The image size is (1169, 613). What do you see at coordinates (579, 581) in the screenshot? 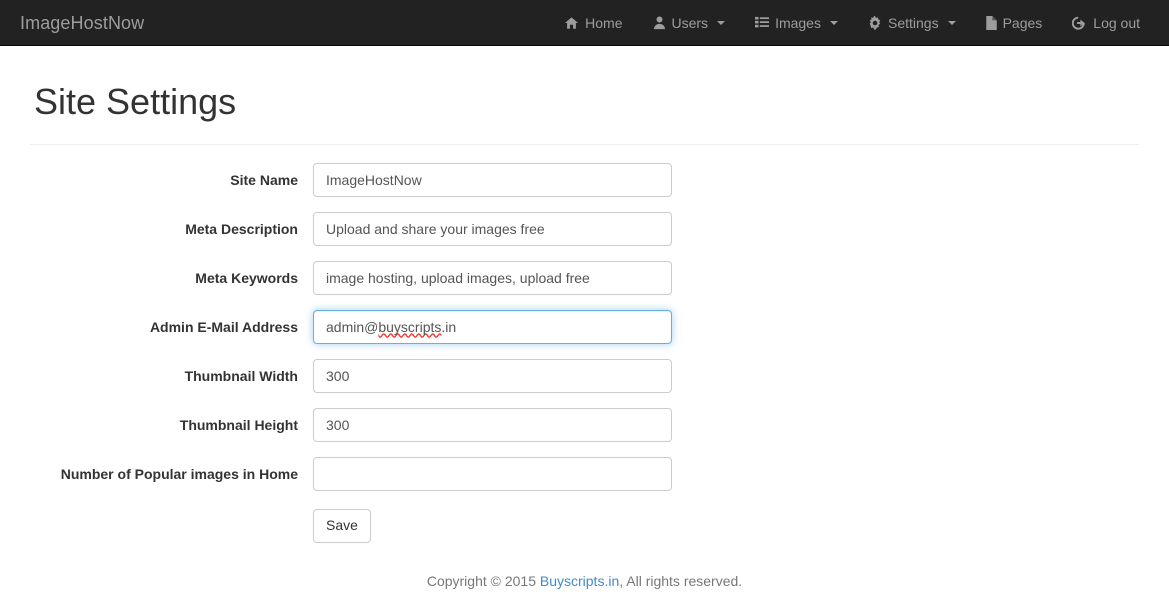
I see `footer-link-buyscripts: Buyscripts.in` at bounding box center [579, 581].